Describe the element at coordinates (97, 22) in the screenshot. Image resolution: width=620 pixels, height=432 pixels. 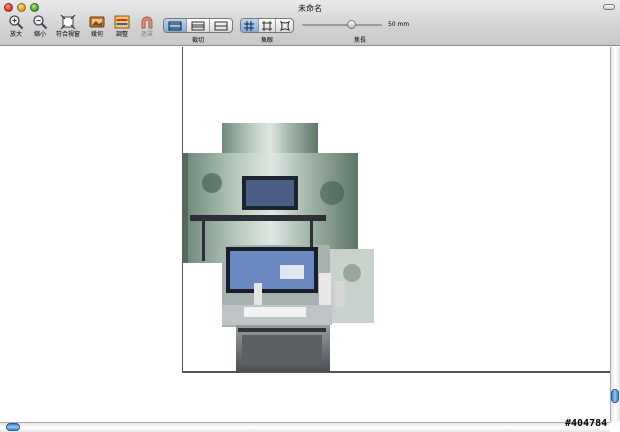
I see `geometry-icon` at that location.